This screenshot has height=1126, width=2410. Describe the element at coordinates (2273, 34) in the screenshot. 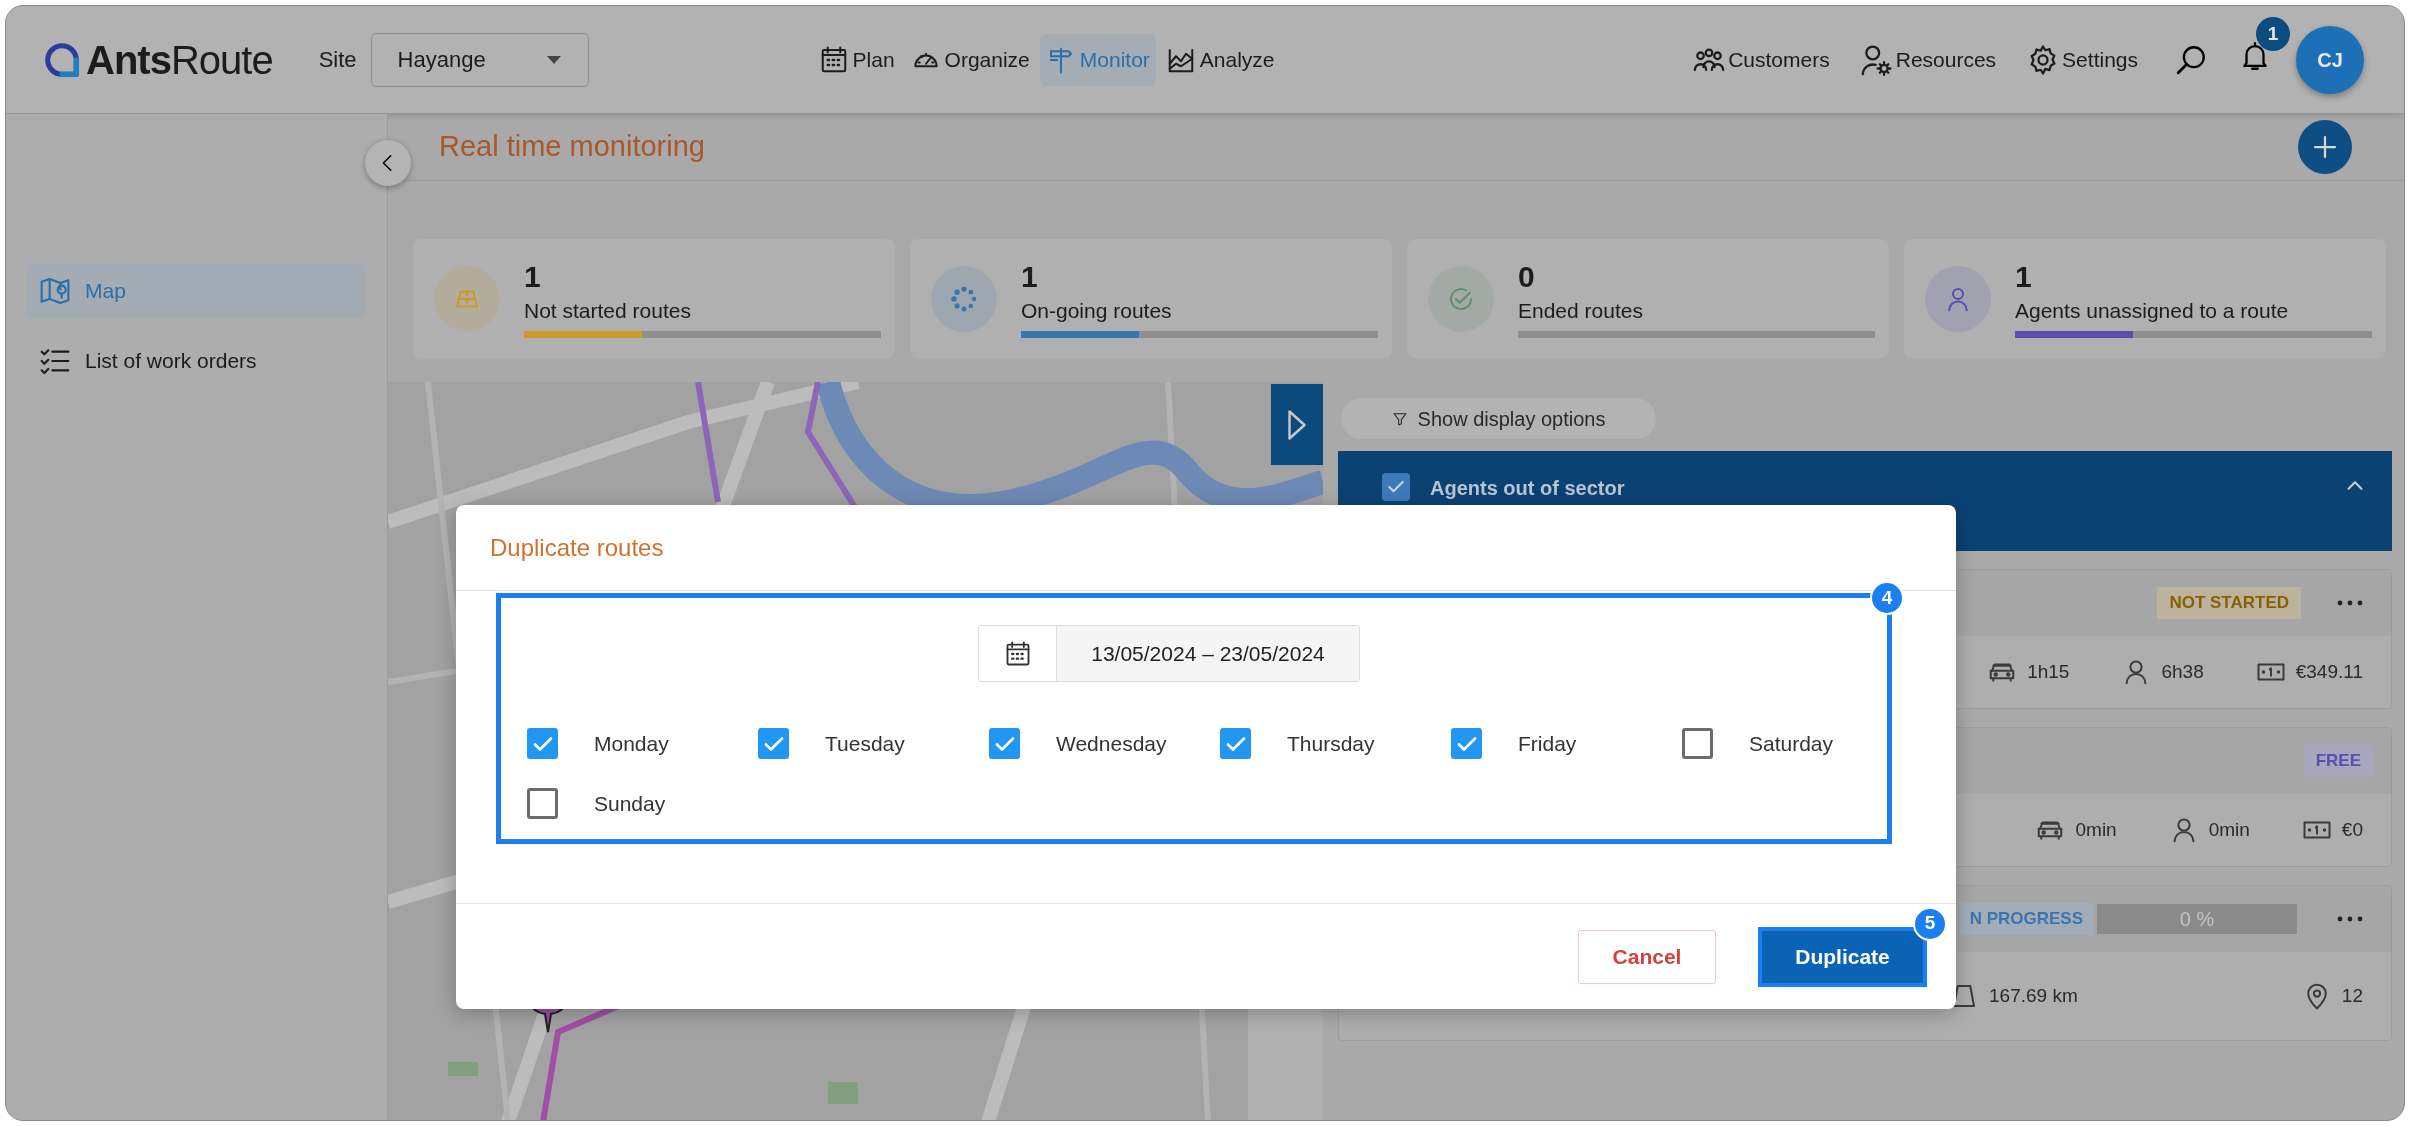

I see `notification-badge: 1` at that location.